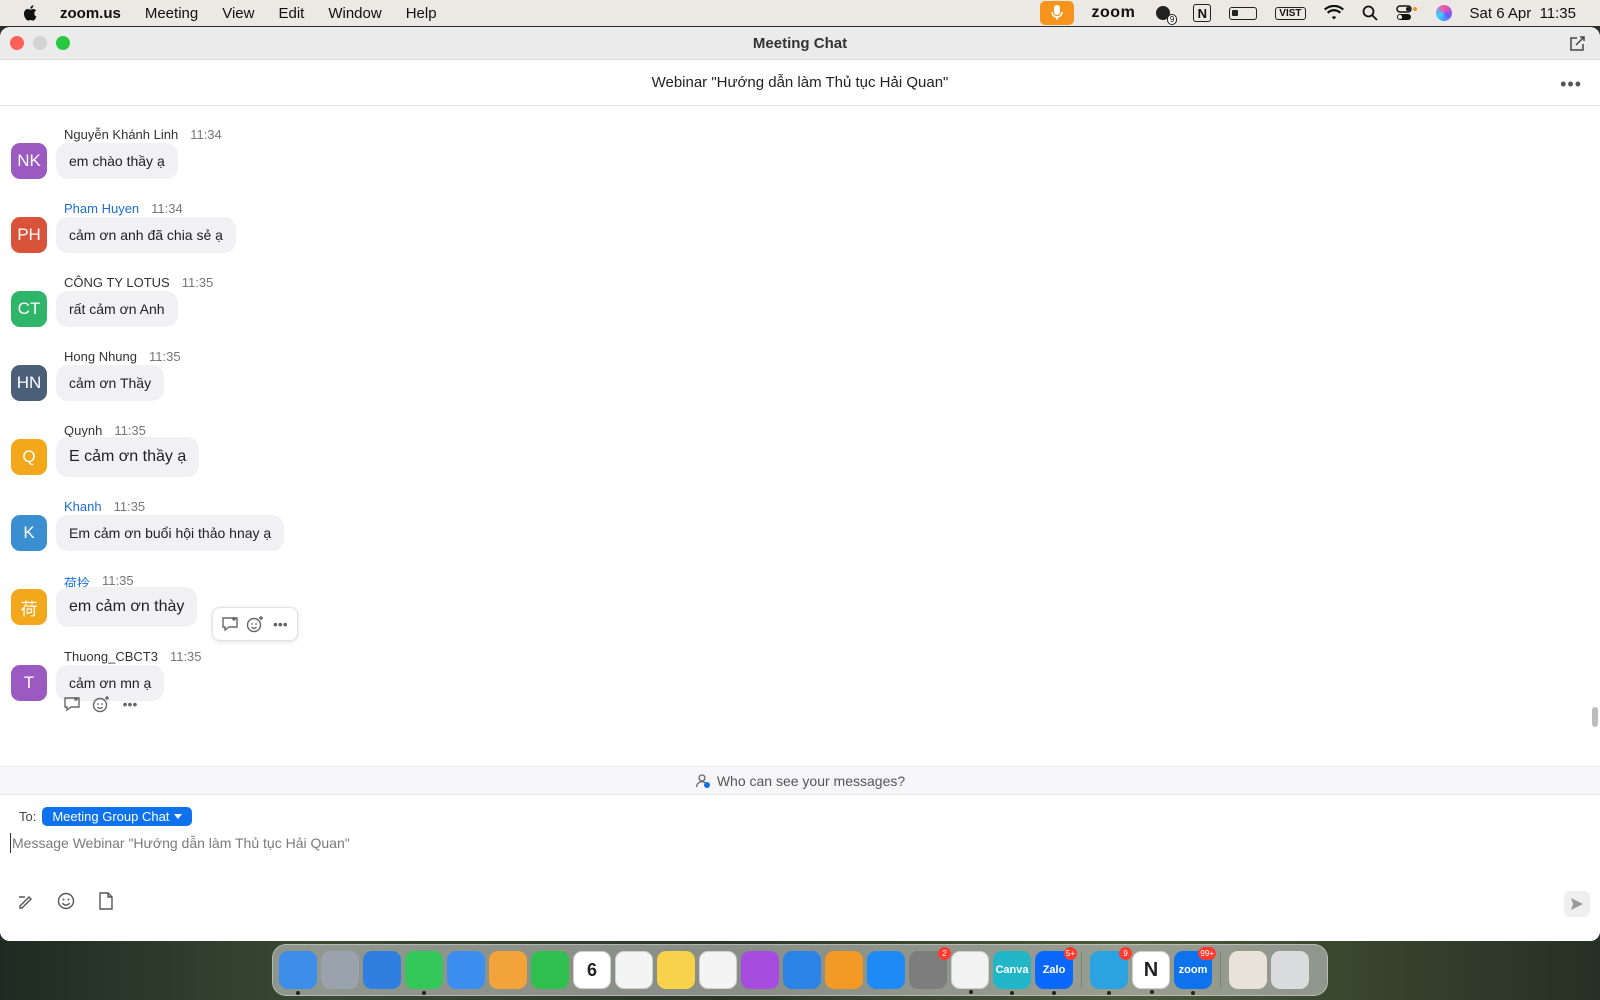 This screenshot has width=1600, height=1000. Describe the element at coordinates (718, 970) in the screenshot. I see `dock-freeform-icon` at that location.